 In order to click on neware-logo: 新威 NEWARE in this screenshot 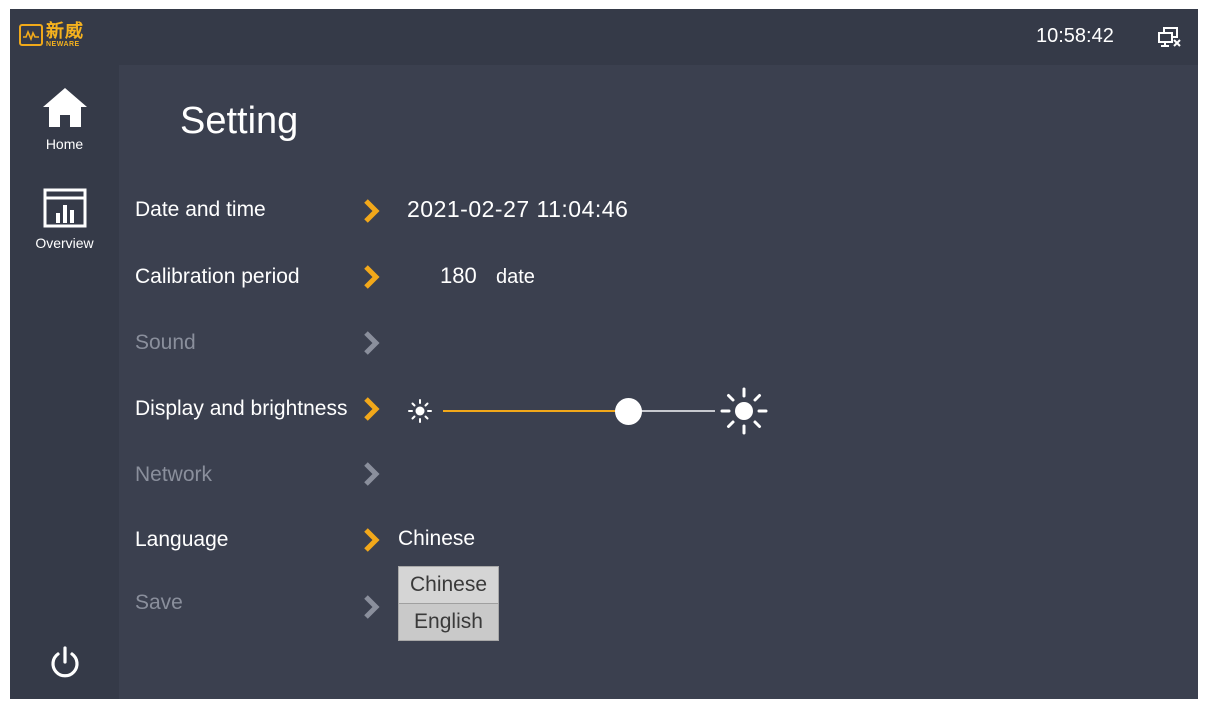, I will do `click(64, 35)`.